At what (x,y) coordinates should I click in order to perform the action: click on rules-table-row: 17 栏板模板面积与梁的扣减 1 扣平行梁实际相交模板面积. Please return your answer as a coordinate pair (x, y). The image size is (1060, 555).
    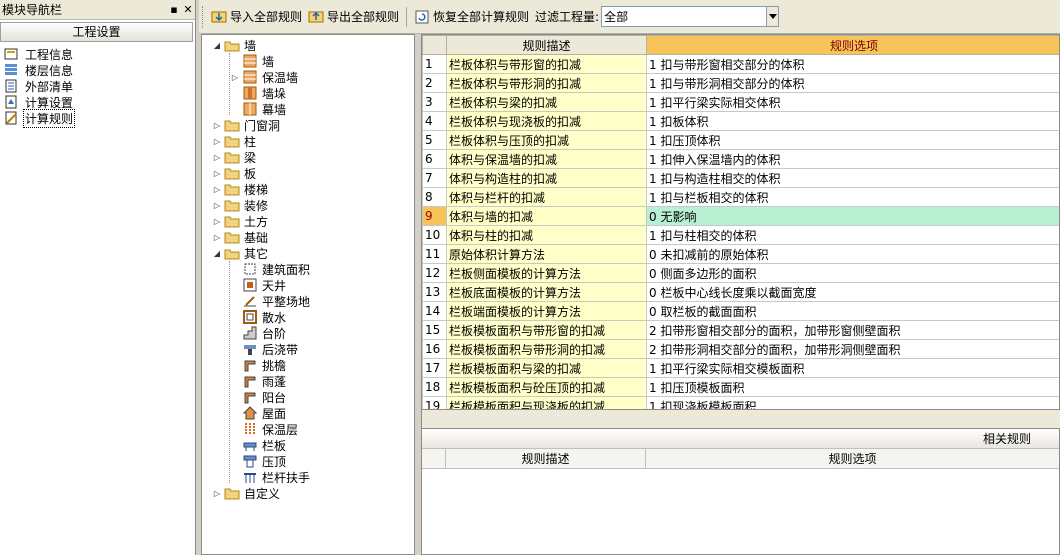
    Looking at the image, I should click on (740, 368).